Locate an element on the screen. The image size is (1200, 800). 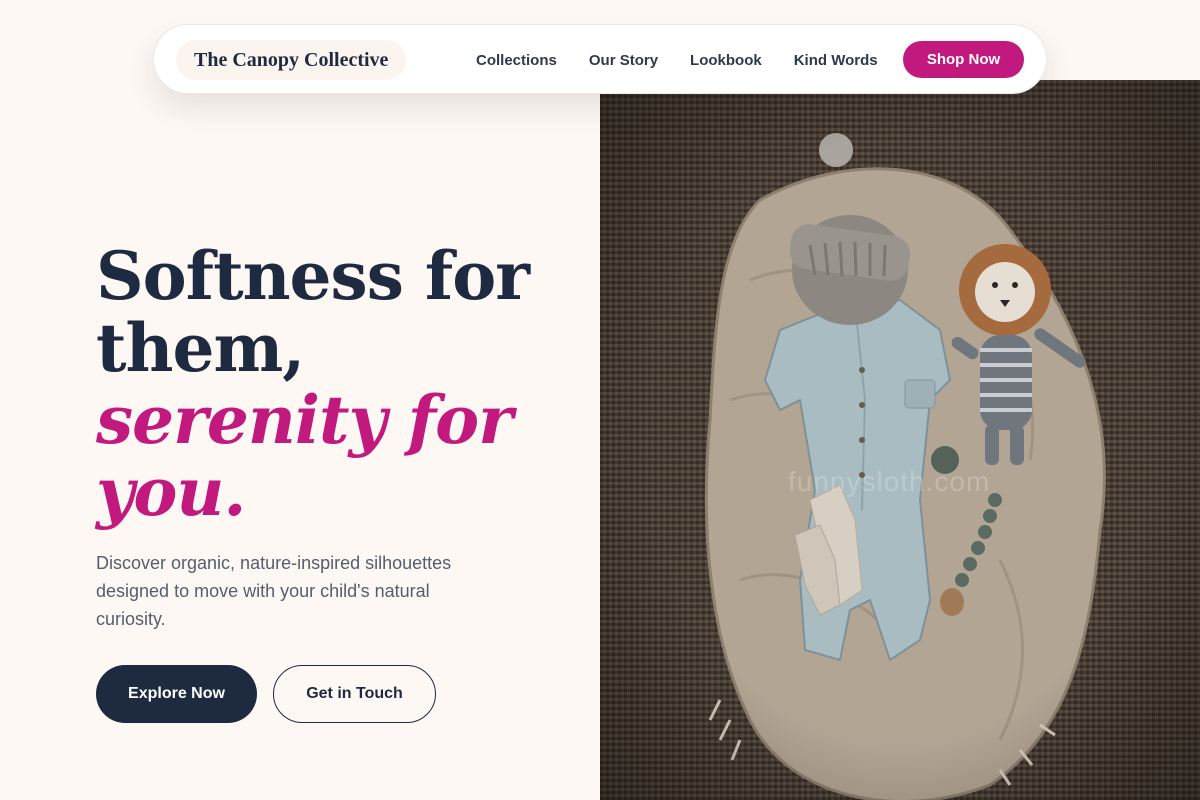
hero-title: Softness for them, serenity for you. is located at coordinates (331, 384).